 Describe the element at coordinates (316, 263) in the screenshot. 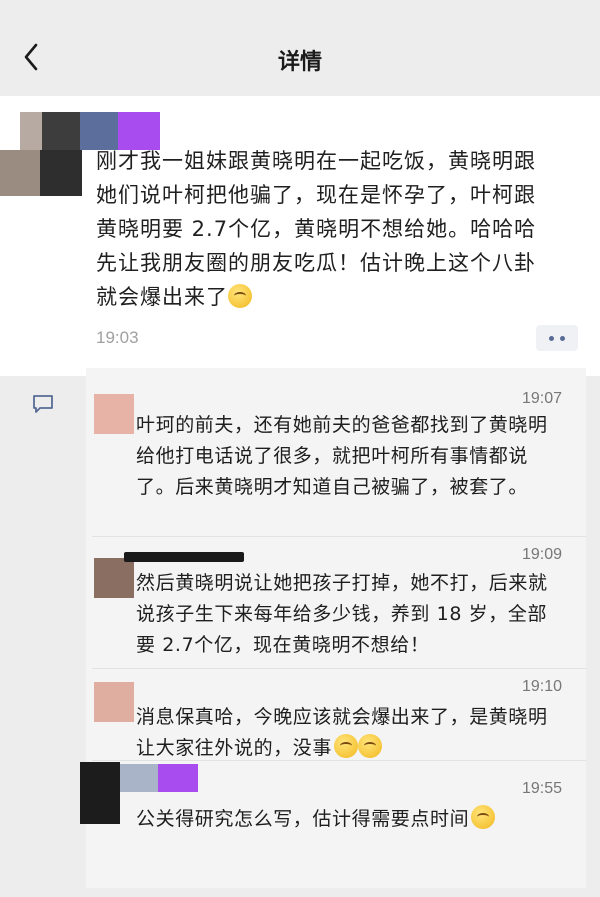

I see `post-line: 先让我朋友圈的朋友吃瓜！估计晚上这个八卦` at that location.